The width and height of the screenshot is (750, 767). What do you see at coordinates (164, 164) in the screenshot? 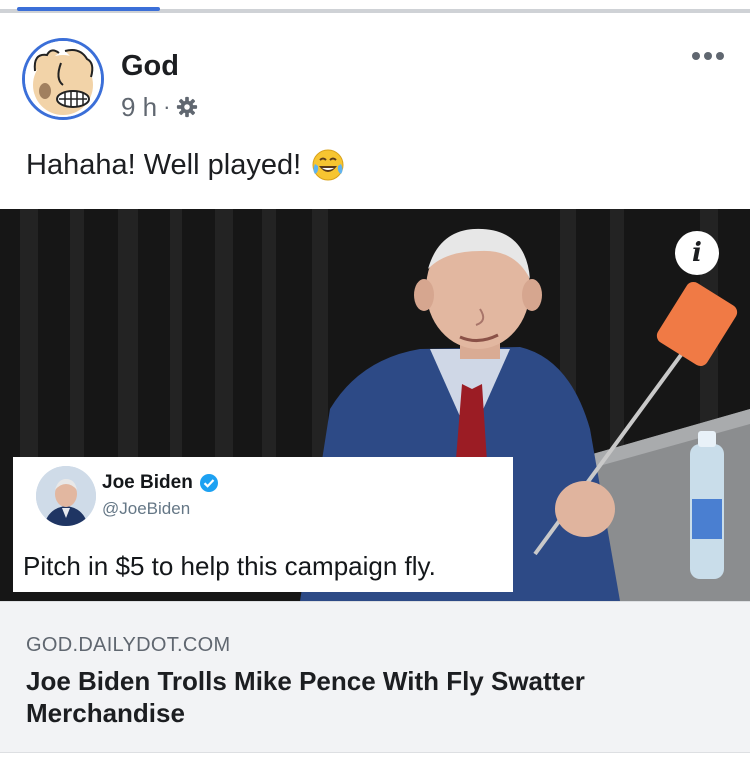
I see `post-message: Hahaha! Well played!` at bounding box center [164, 164].